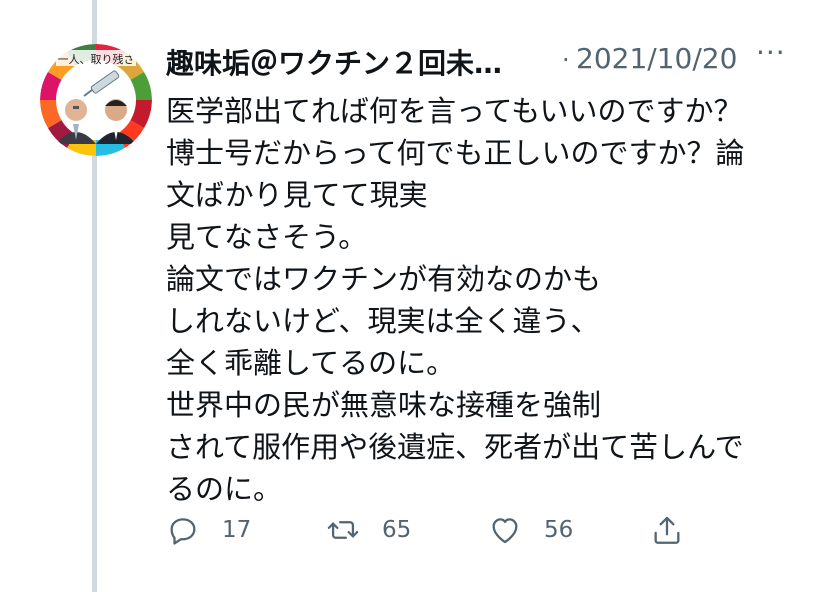  Describe the element at coordinates (224, 489) in the screenshot. I see `tweet-text-line: るのに。` at that location.